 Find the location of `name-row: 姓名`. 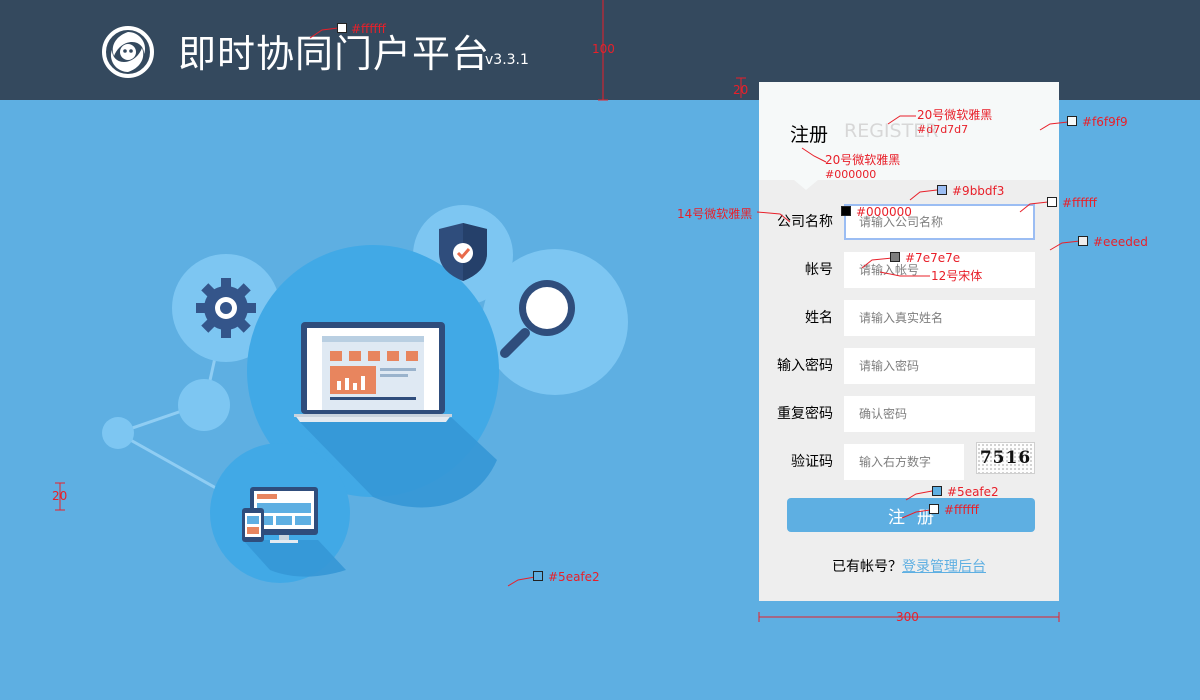

name-row: 姓名 is located at coordinates (909, 318).